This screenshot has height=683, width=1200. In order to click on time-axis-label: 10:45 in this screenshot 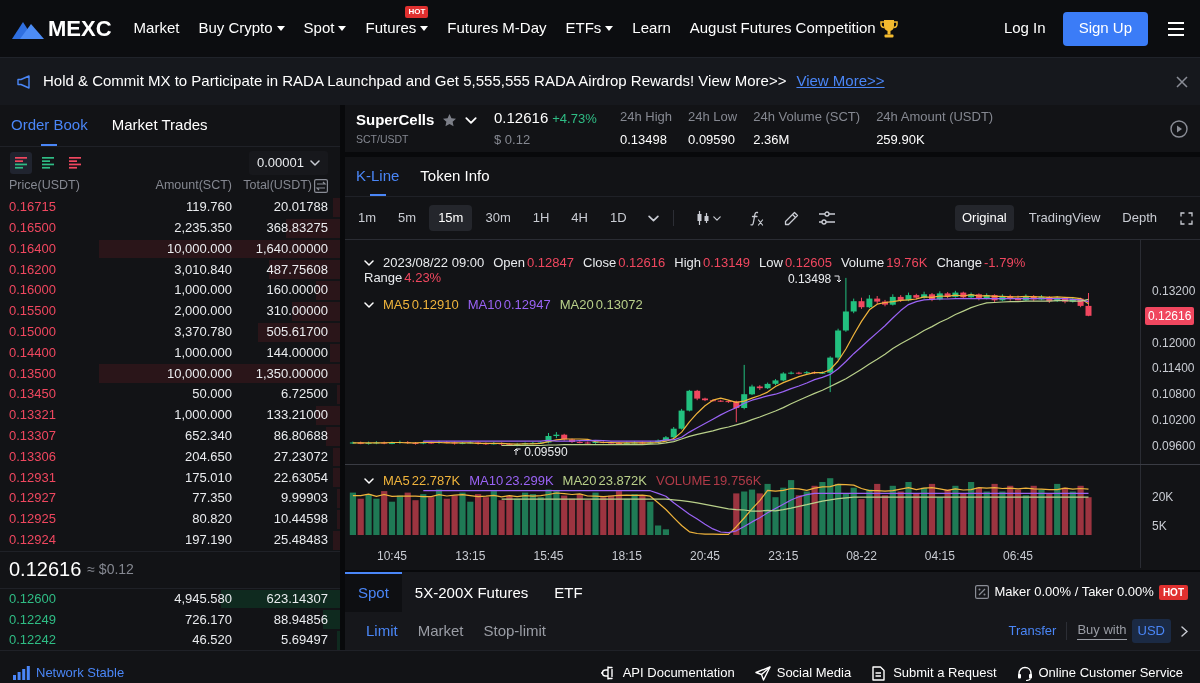, I will do `click(392, 556)`.